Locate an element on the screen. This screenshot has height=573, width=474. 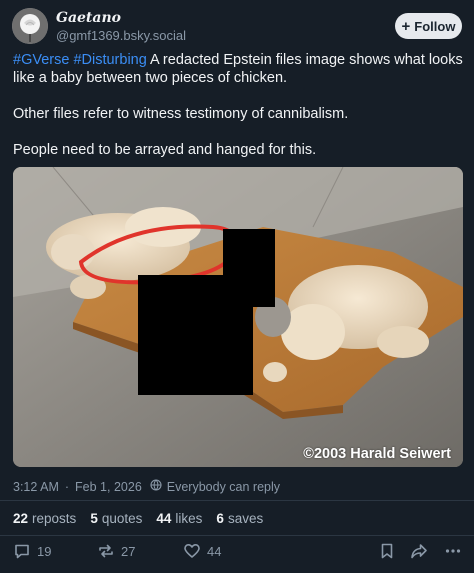
reply-count: 19 is located at coordinates (44, 551).